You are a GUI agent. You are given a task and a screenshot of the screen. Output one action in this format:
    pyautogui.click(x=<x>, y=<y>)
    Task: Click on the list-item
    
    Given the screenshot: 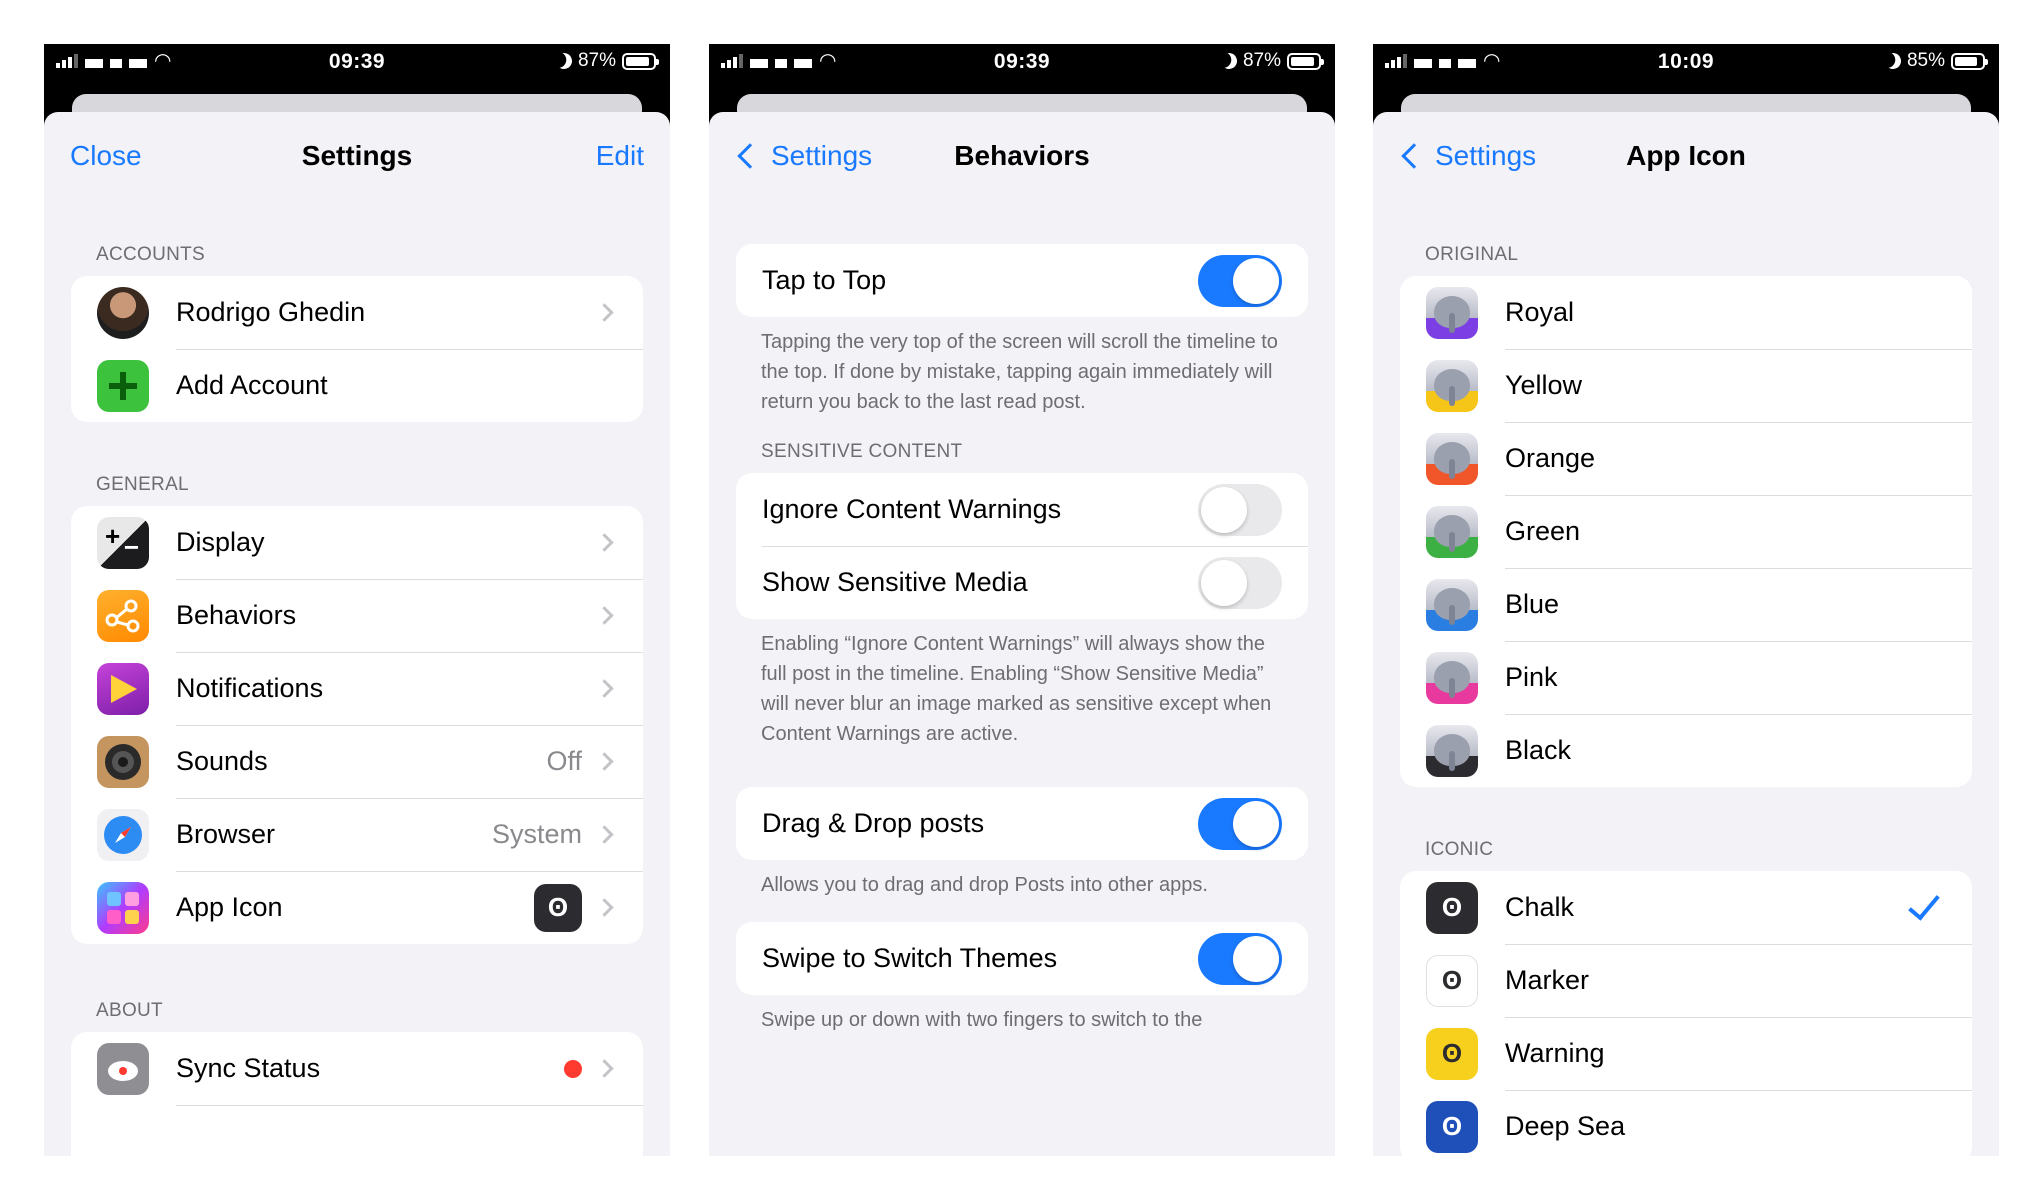 What is the action you would take?
    pyautogui.click(x=357, y=1130)
    